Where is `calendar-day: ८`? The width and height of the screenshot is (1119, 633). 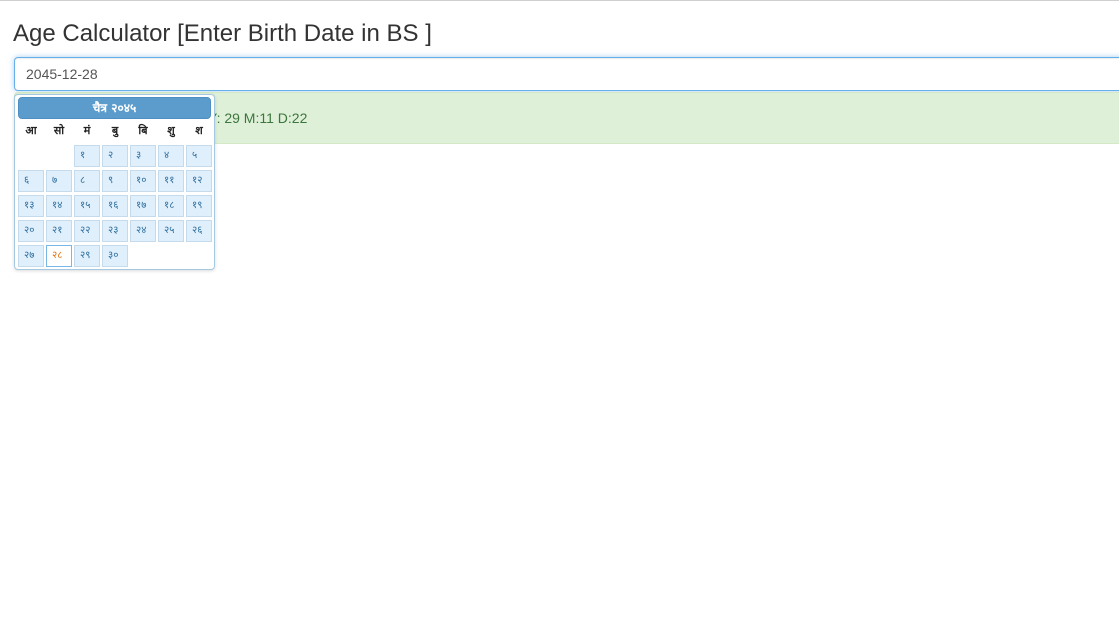 calendar-day: ८ is located at coordinates (87, 181).